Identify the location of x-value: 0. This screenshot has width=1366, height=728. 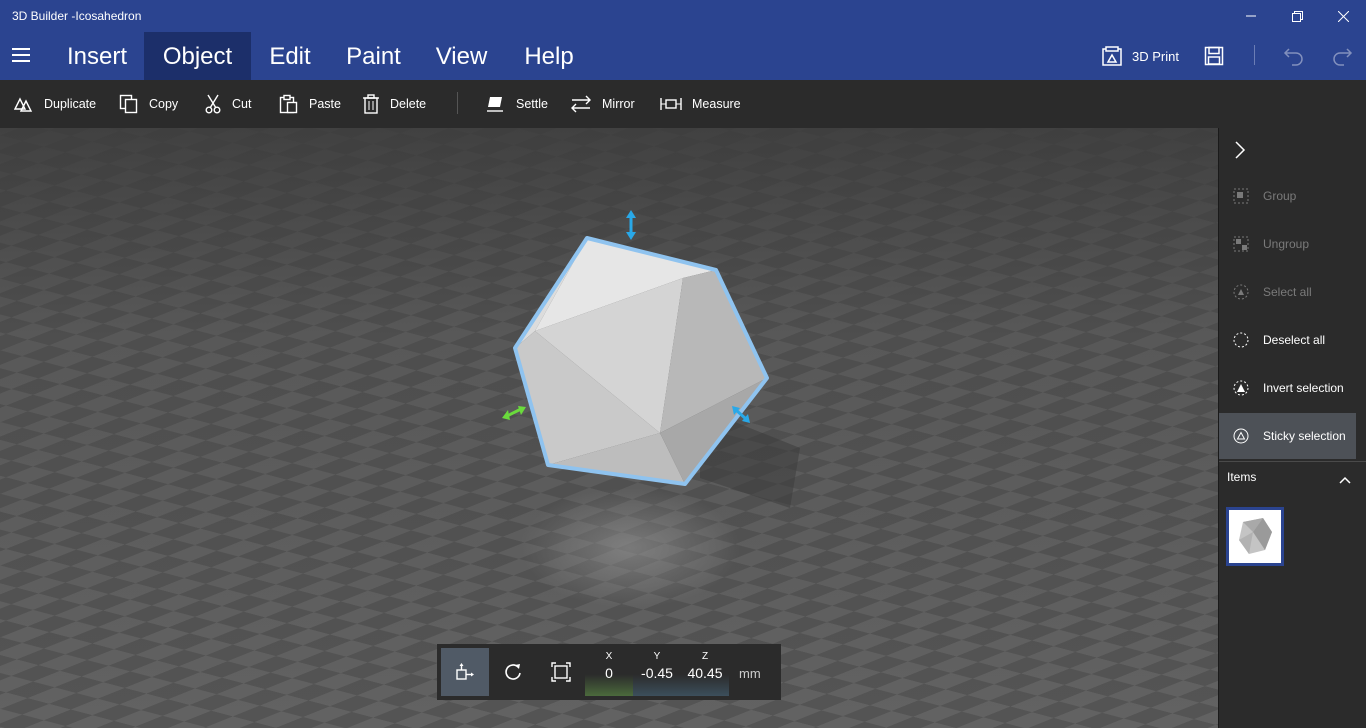
(609, 673).